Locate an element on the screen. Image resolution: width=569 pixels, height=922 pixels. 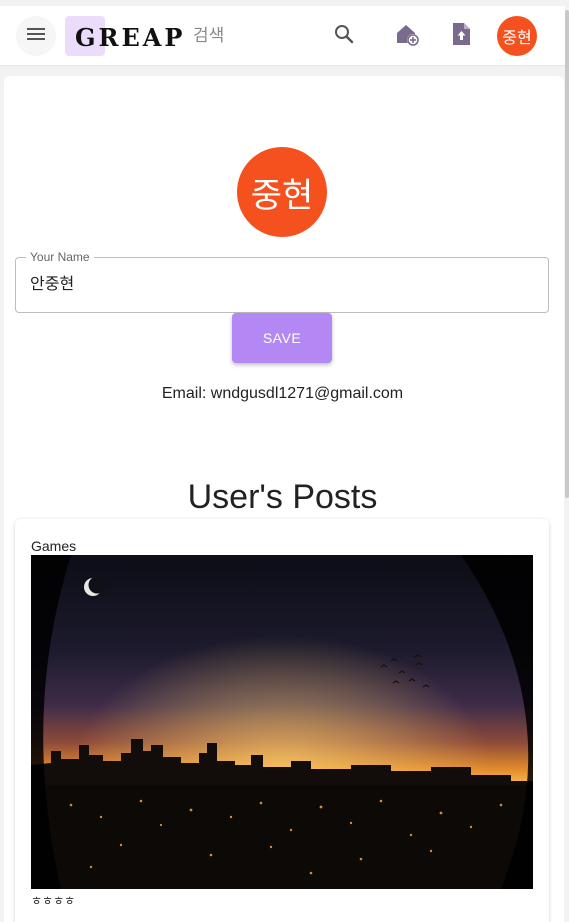
app-header: GREAP 검색 중현 is located at coordinates (282, 36).